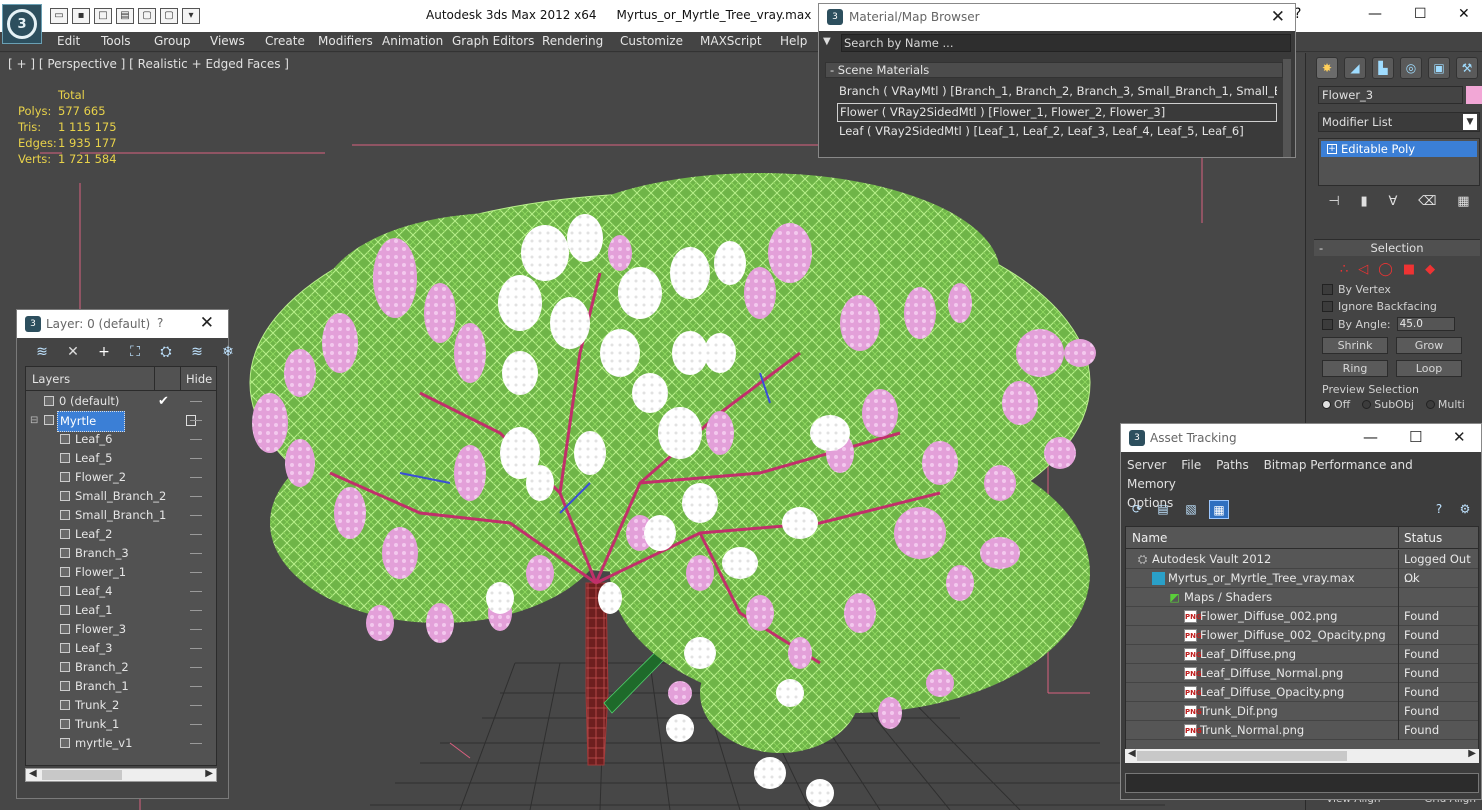 The height and width of the screenshot is (810, 1482). Describe the element at coordinates (147, 16) in the screenshot. I see `undo-icon: ▢` at that location.